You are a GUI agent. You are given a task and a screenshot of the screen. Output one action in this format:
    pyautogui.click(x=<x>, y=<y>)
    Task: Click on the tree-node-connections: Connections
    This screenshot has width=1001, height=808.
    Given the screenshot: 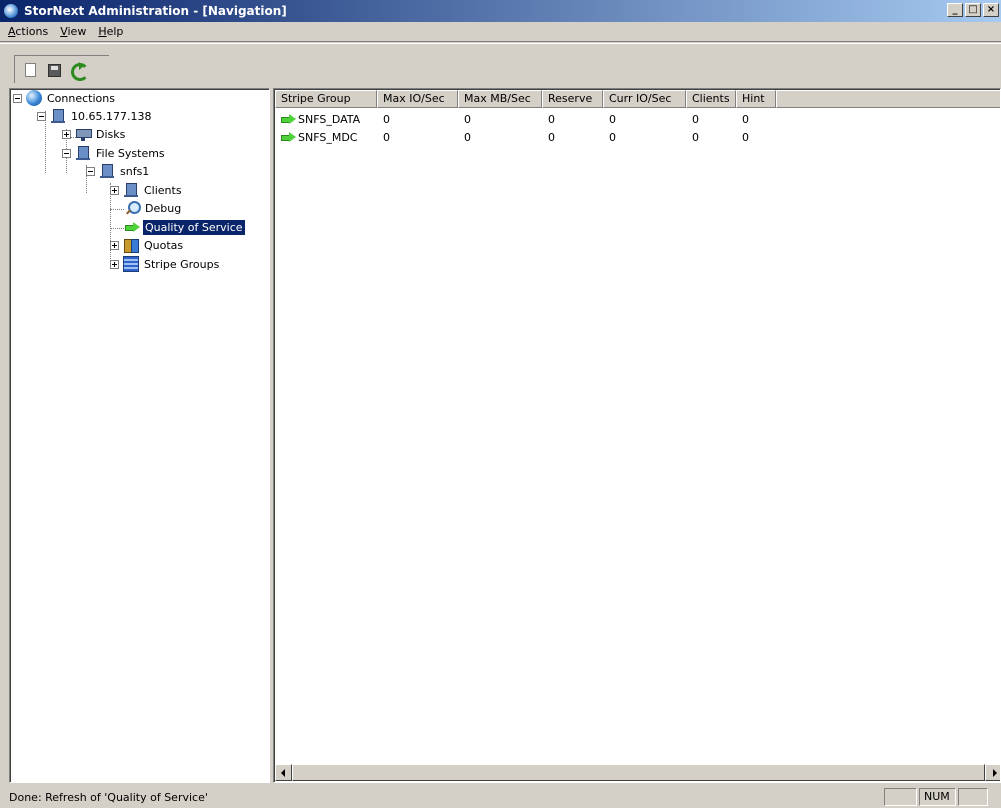 What is the action you would take?
    pyautogui.click(x=65, y=98)
    